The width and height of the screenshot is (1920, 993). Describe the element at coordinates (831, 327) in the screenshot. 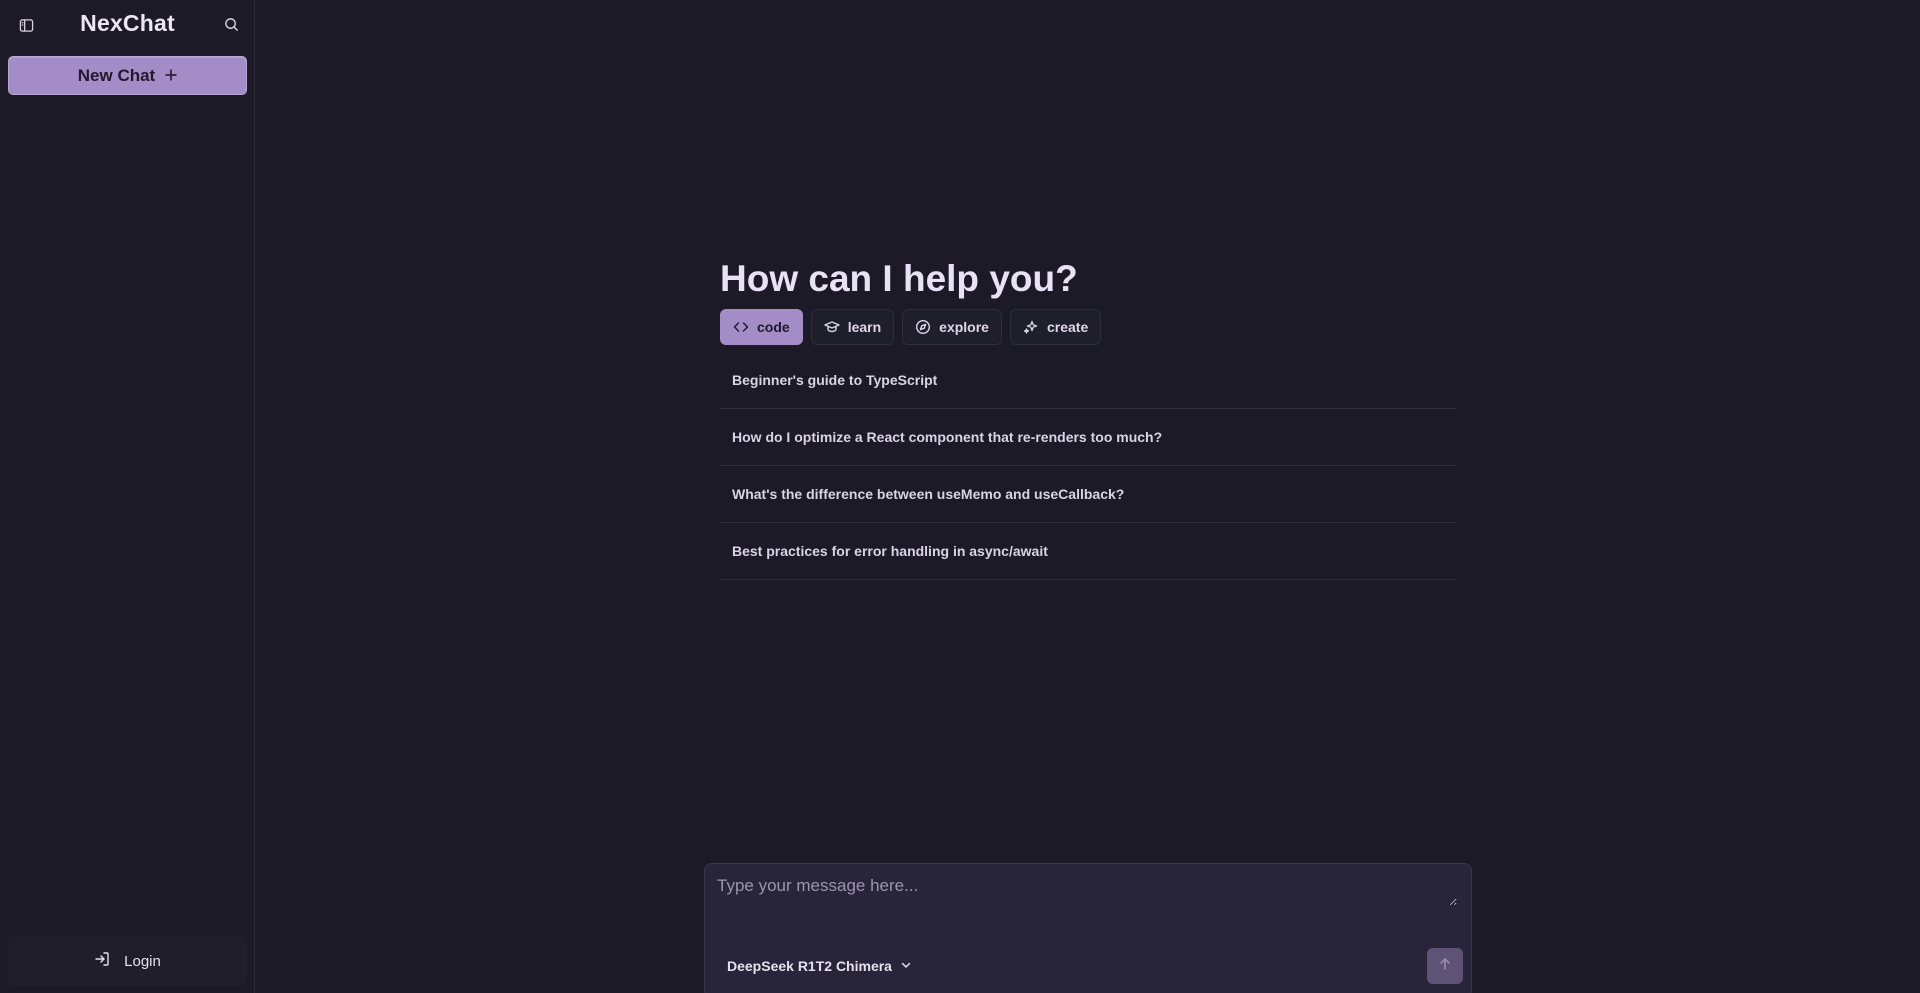

I see `graduation-cap-icon` at that location.